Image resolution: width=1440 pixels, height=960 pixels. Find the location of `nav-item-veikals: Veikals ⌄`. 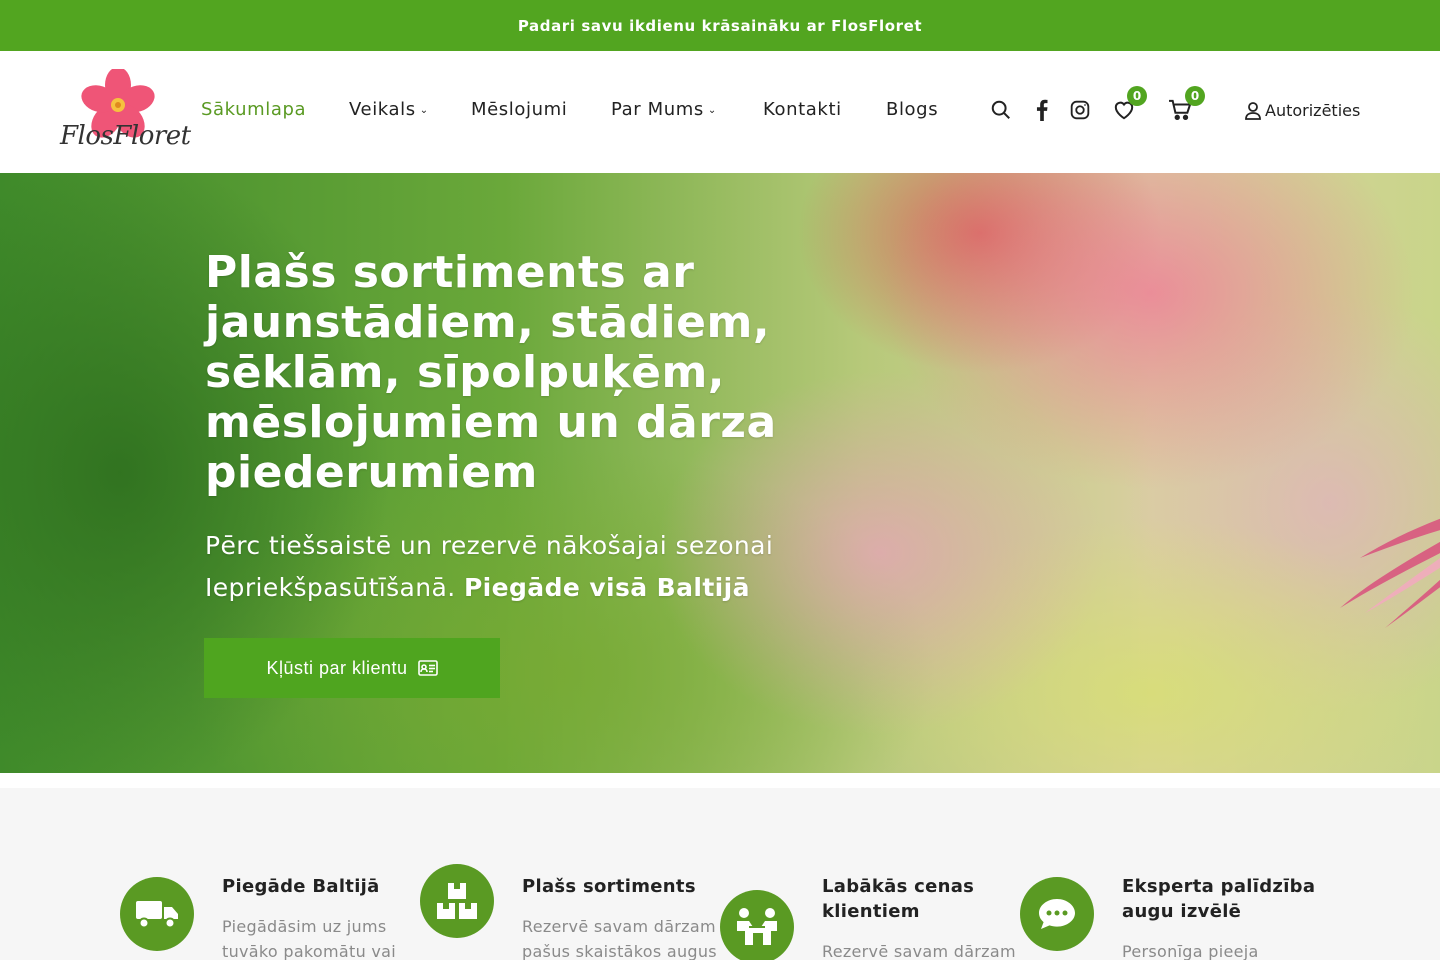

nav-item-veikals: Veikals ⌄ is located at coordinates (389, 109).